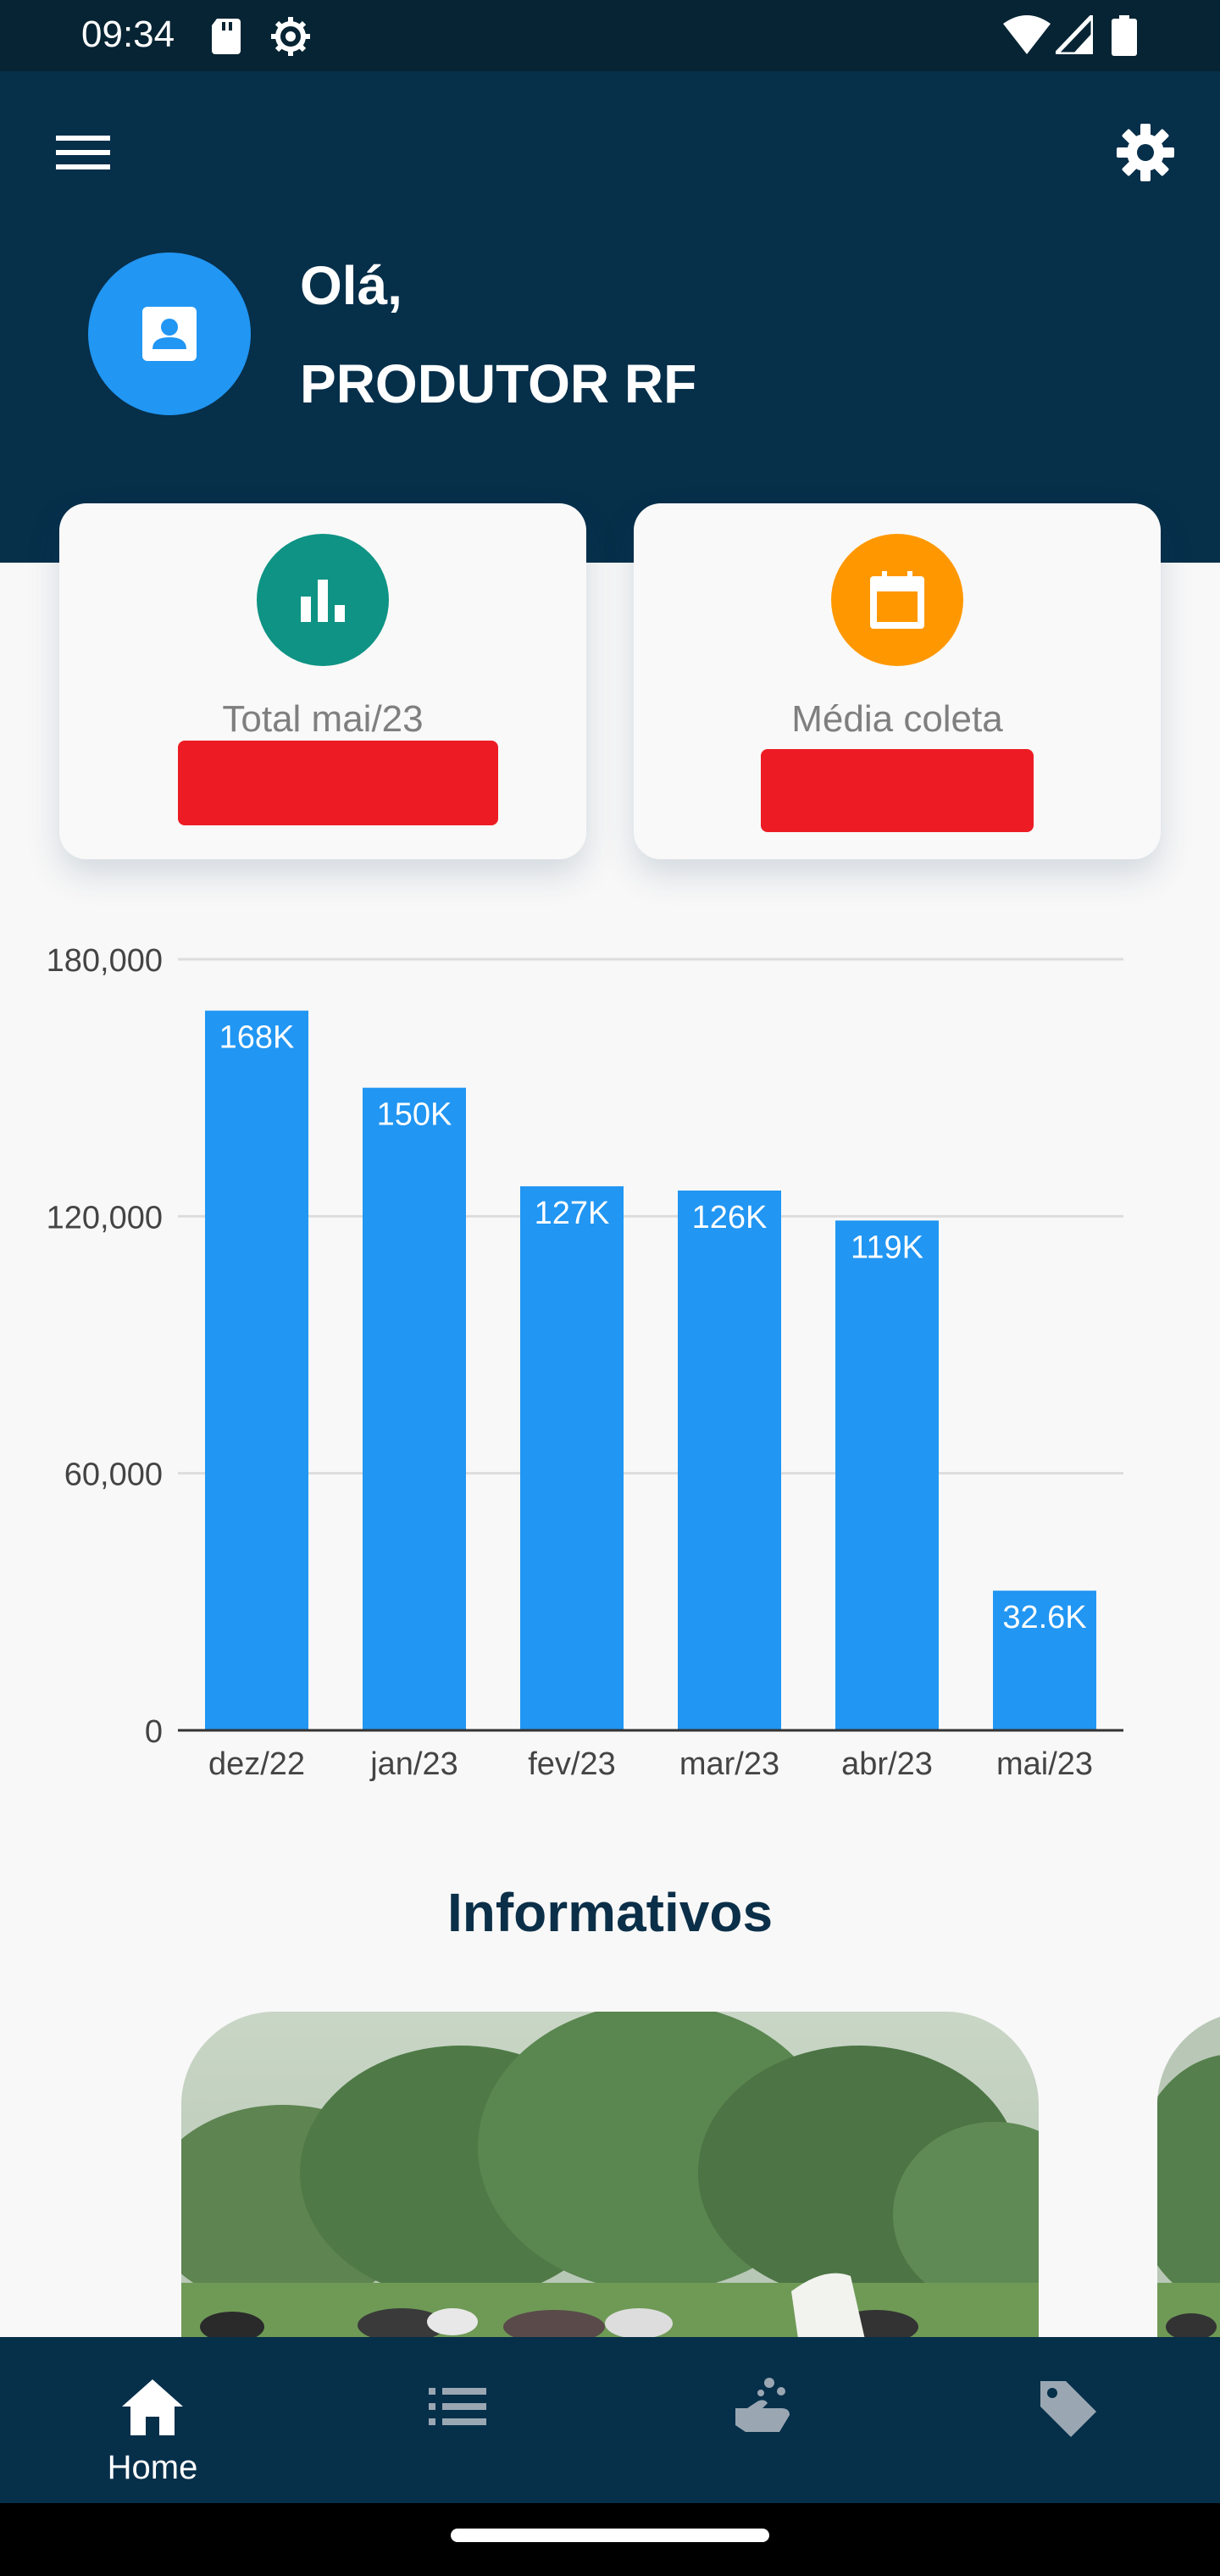 The width and height of the screenshot is (1220, 2576). What do you see at coordinates (1074, 34) in the screenshot?
I see `signal-icon` at bounding box center [1074, 34].